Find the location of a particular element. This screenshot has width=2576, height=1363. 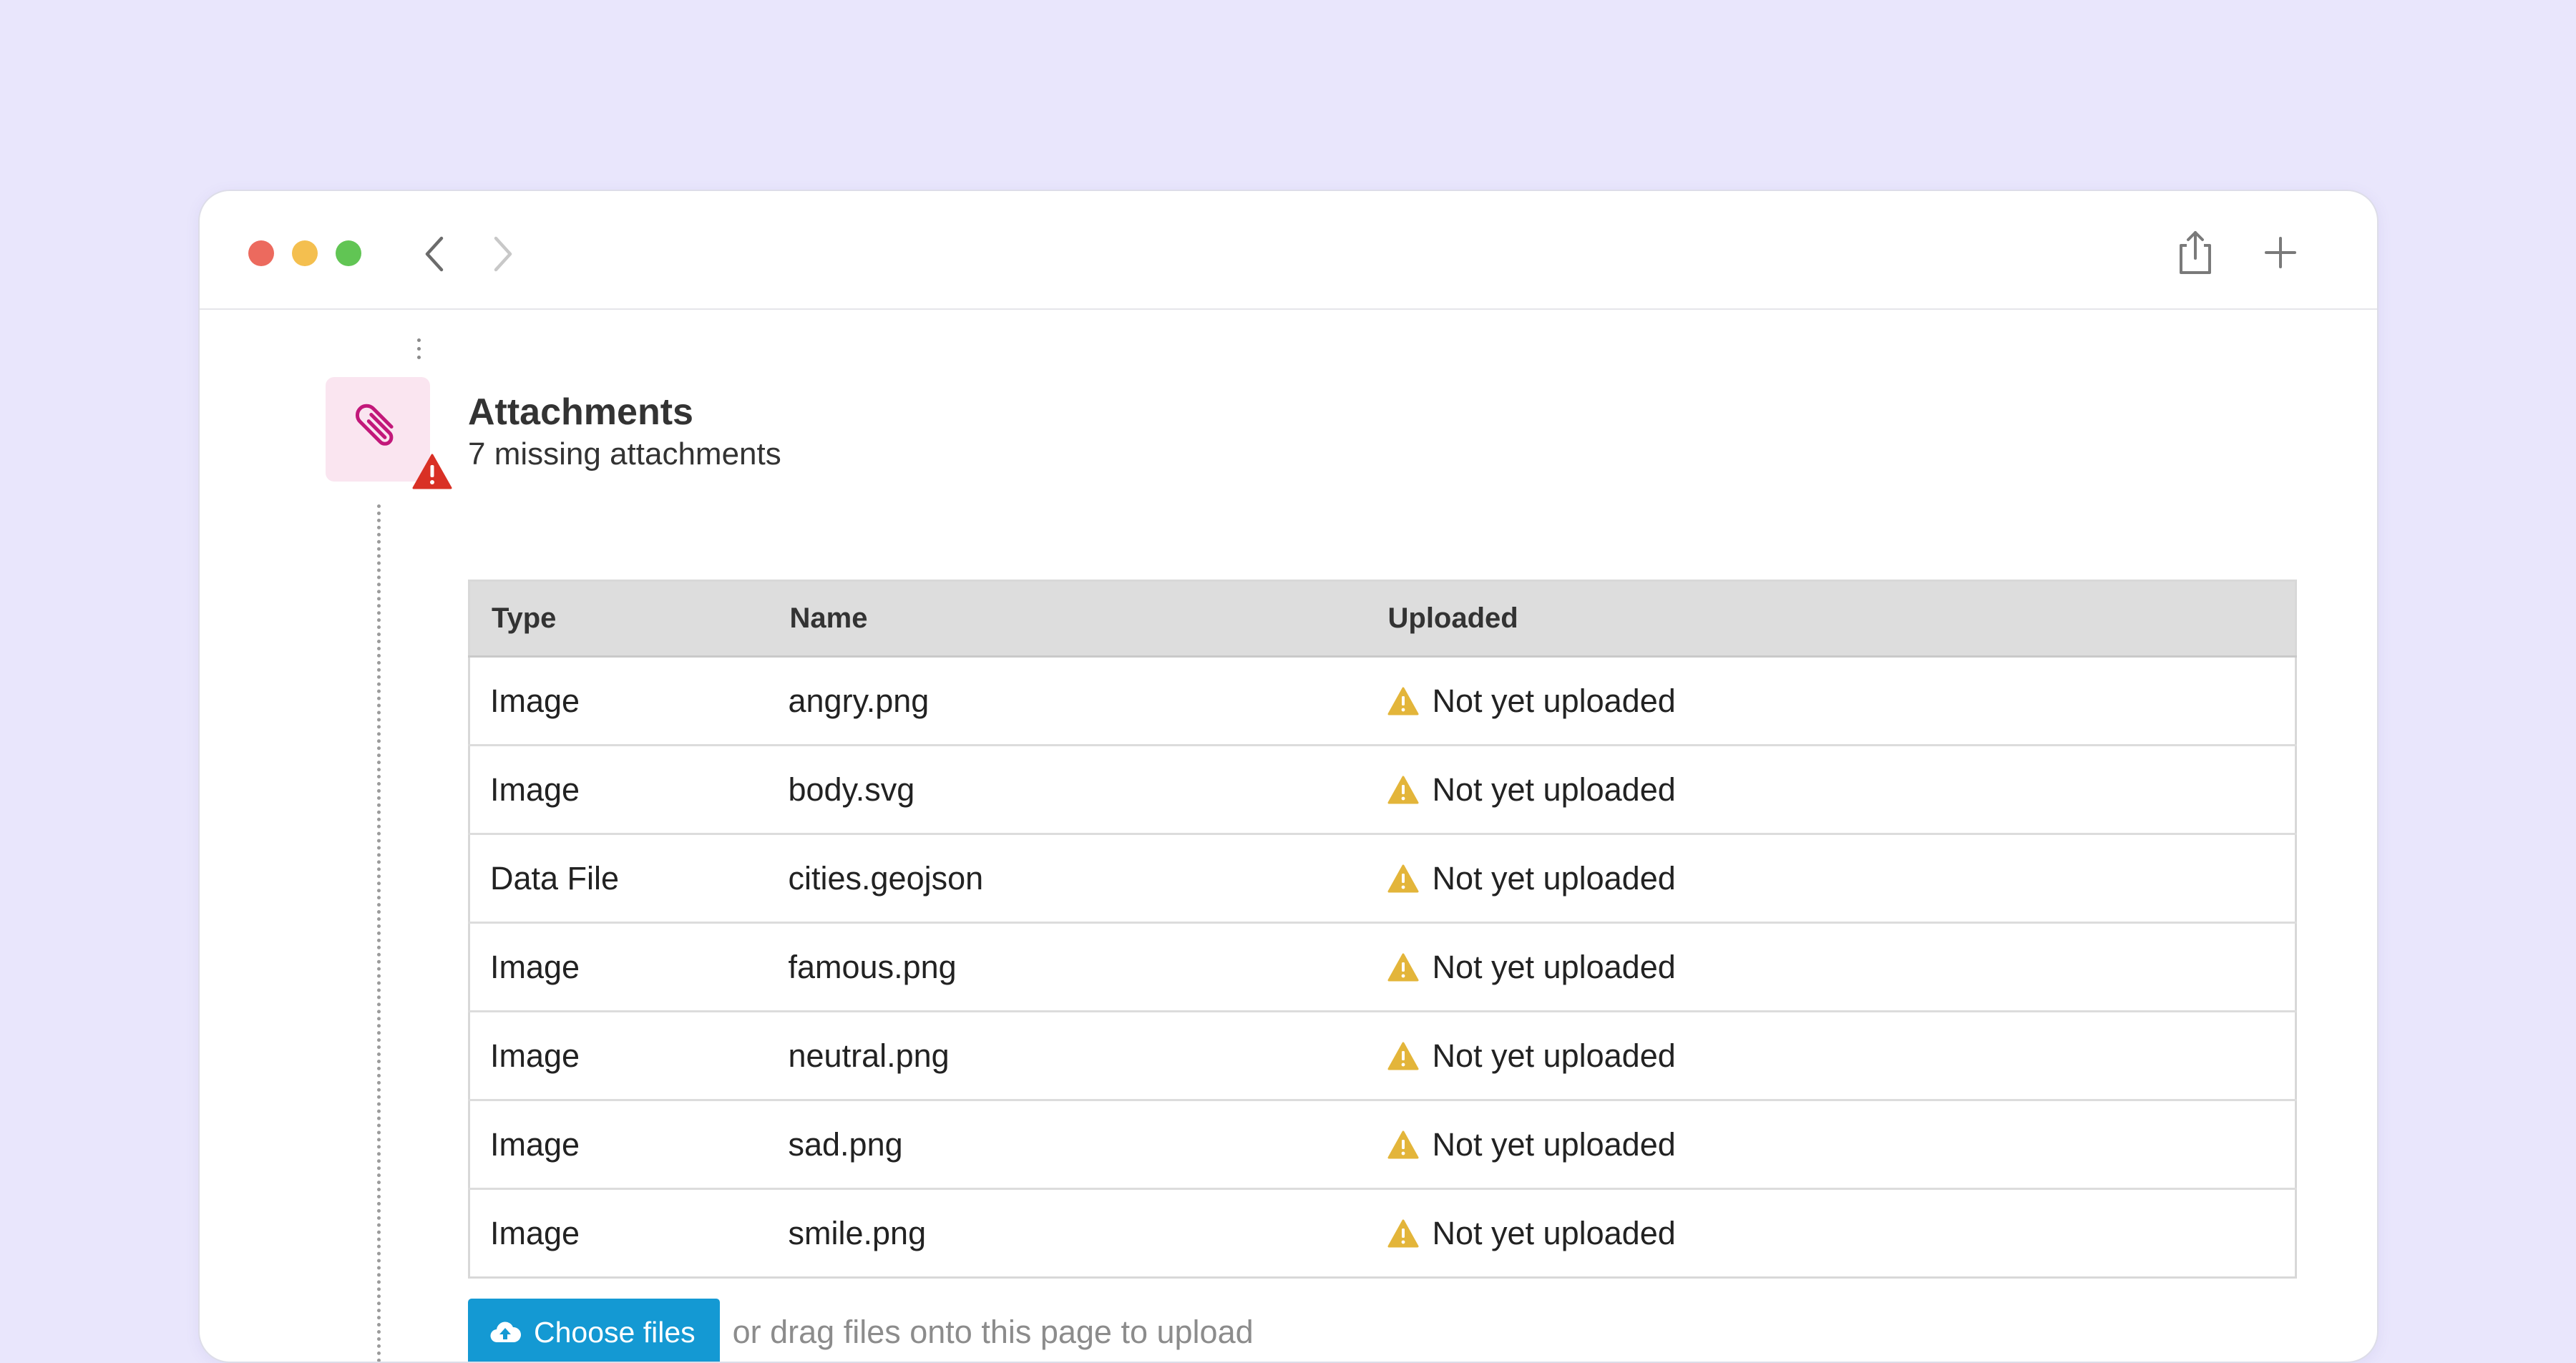

cell-name: sad.png is located at coordinates (1067, 1144).